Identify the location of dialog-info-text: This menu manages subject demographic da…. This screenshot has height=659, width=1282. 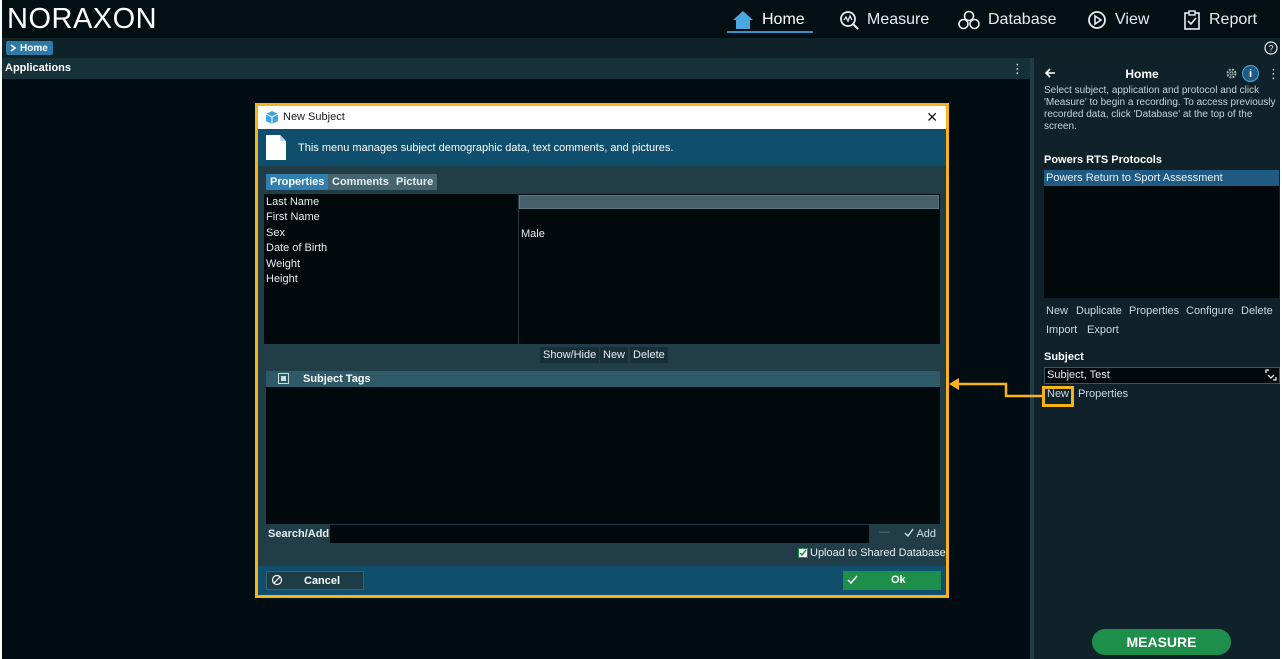
(486, 148).